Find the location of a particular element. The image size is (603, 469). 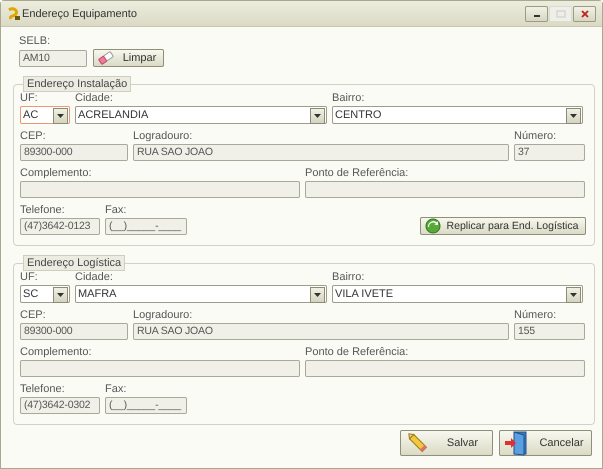

minimize-button is located at coordinates (536, 14).